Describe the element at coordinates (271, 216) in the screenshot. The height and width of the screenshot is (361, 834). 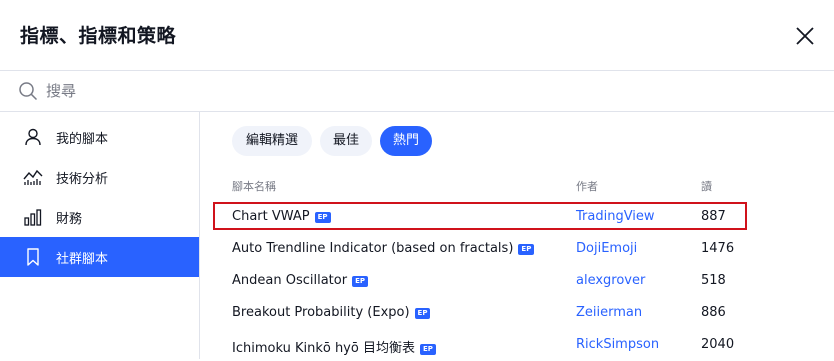
I see `script-name-text: Chart VWAP` at that location.